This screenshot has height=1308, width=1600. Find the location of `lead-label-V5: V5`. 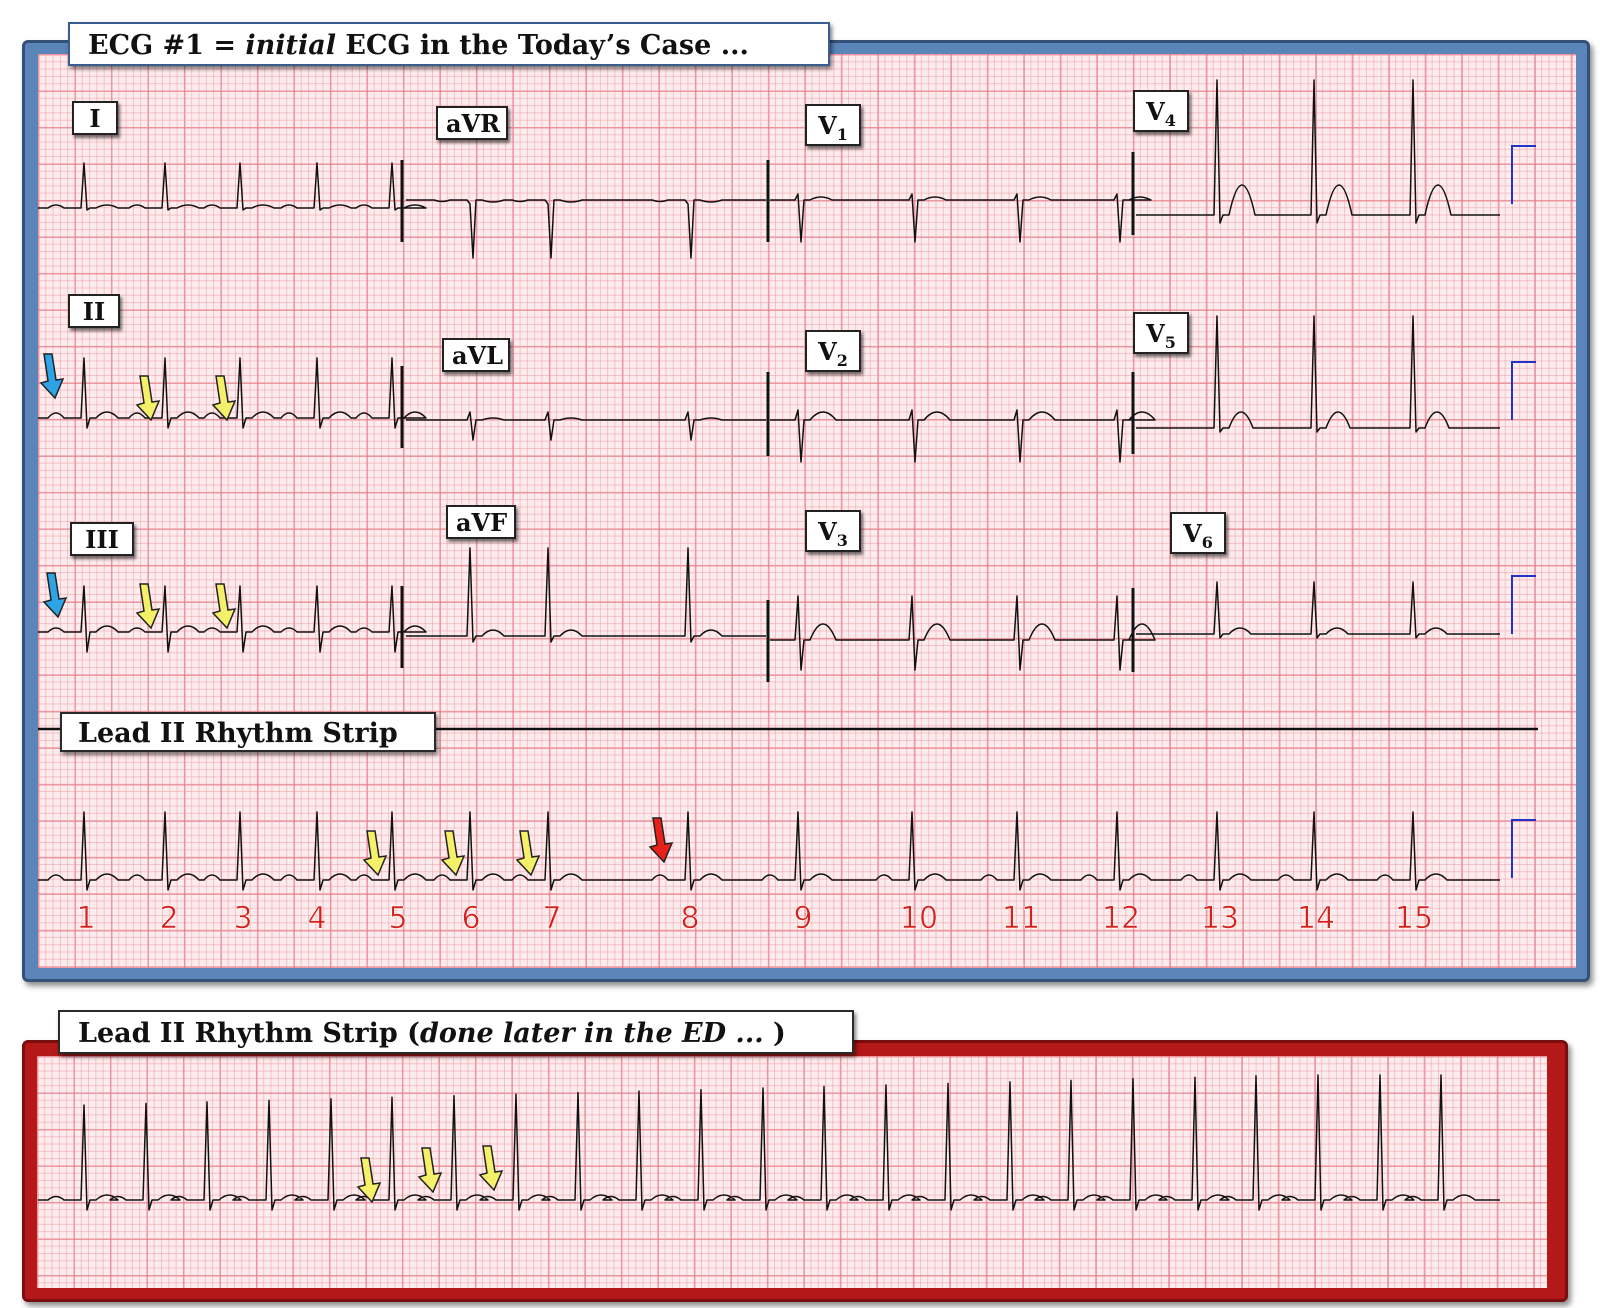

lead-label-V5: V5 is located at coordinates (1161, 333).